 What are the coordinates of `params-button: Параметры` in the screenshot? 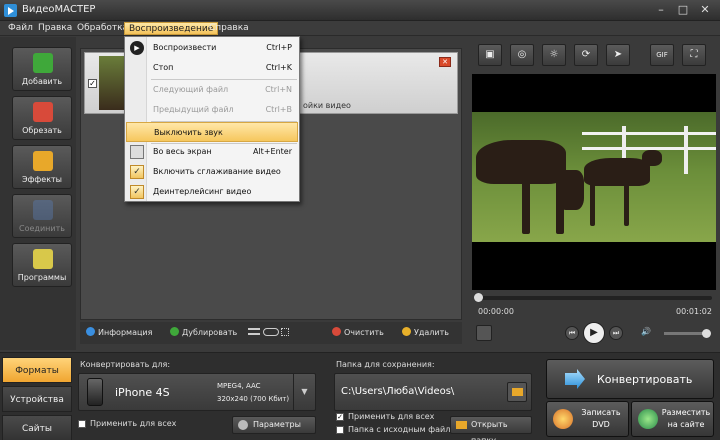 It's located at (274, 425).